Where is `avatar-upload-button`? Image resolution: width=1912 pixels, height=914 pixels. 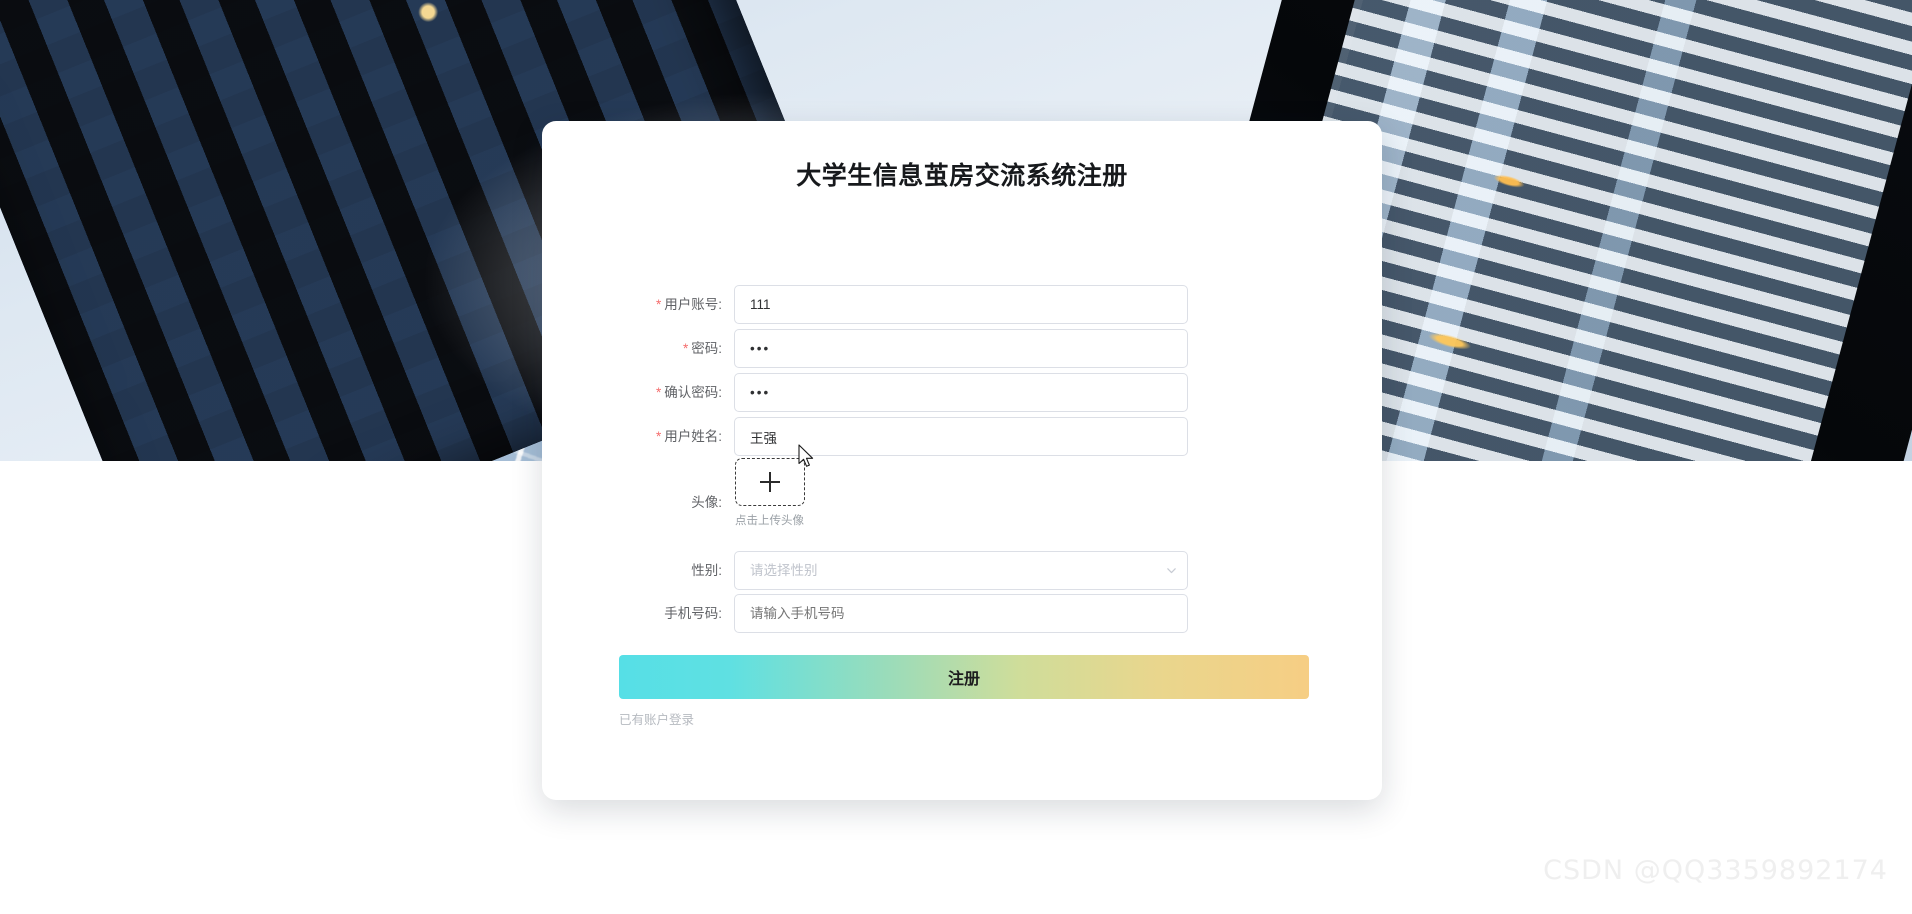 avatar-upload-button is located at coordinates (770, 482).